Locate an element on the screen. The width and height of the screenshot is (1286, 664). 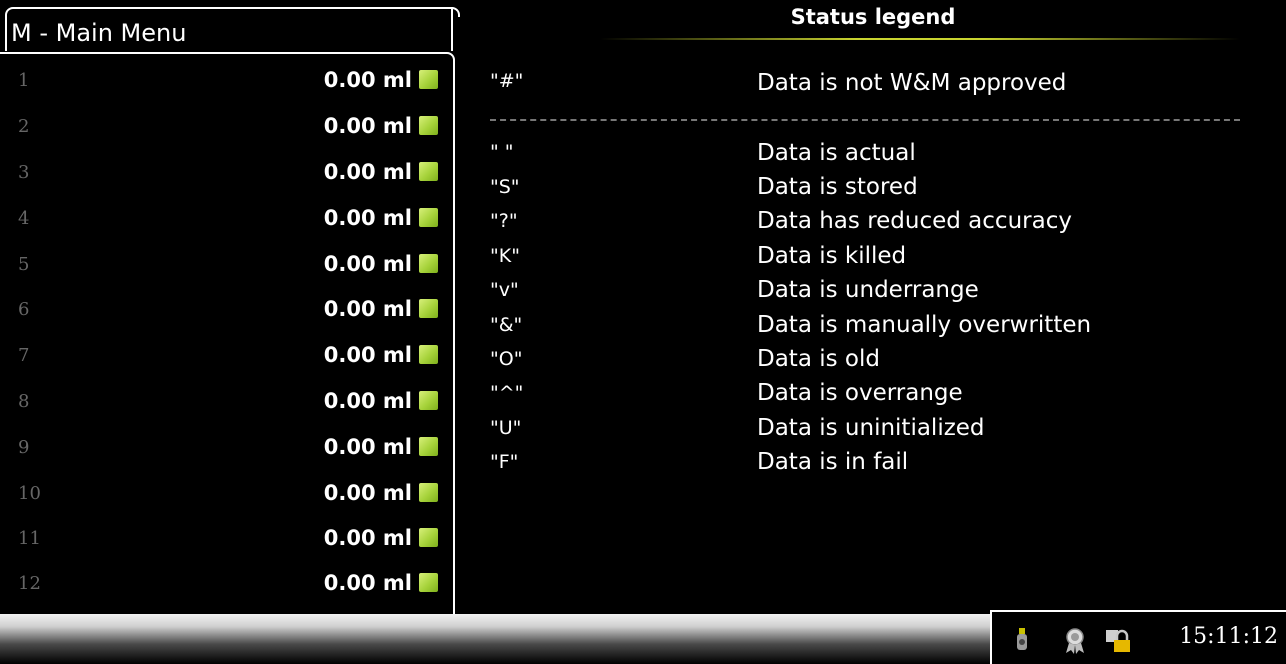
legend-description: Data is killed is located at coordinates (832, 256).